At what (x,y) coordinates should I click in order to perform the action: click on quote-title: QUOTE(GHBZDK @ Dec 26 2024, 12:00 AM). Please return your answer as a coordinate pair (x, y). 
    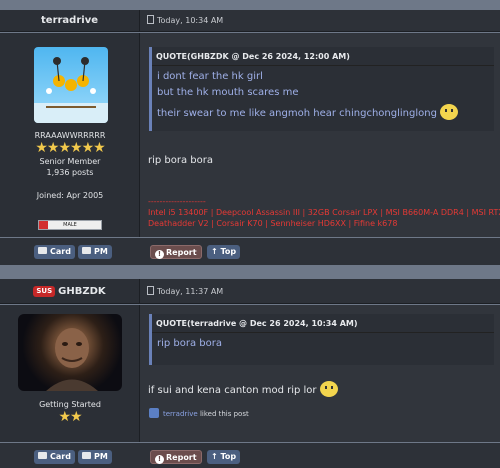
    Looking at the image, I should click on (323, 56).